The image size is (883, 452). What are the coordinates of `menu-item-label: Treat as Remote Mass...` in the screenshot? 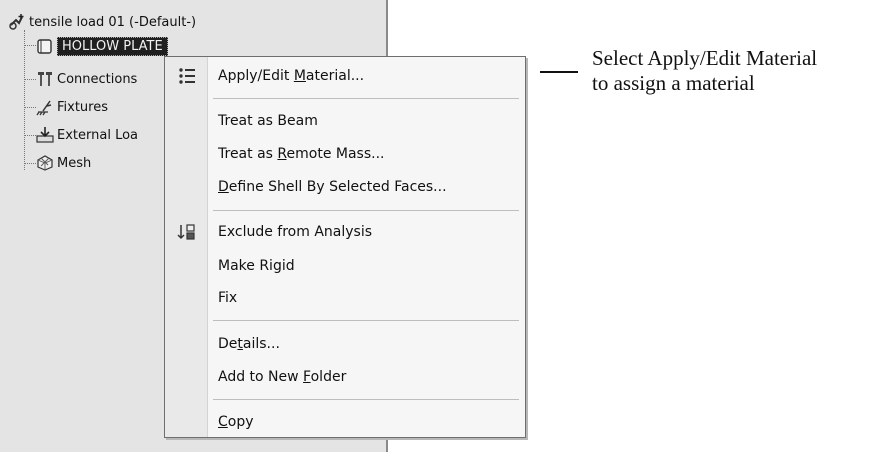 It's located at (301, 154).